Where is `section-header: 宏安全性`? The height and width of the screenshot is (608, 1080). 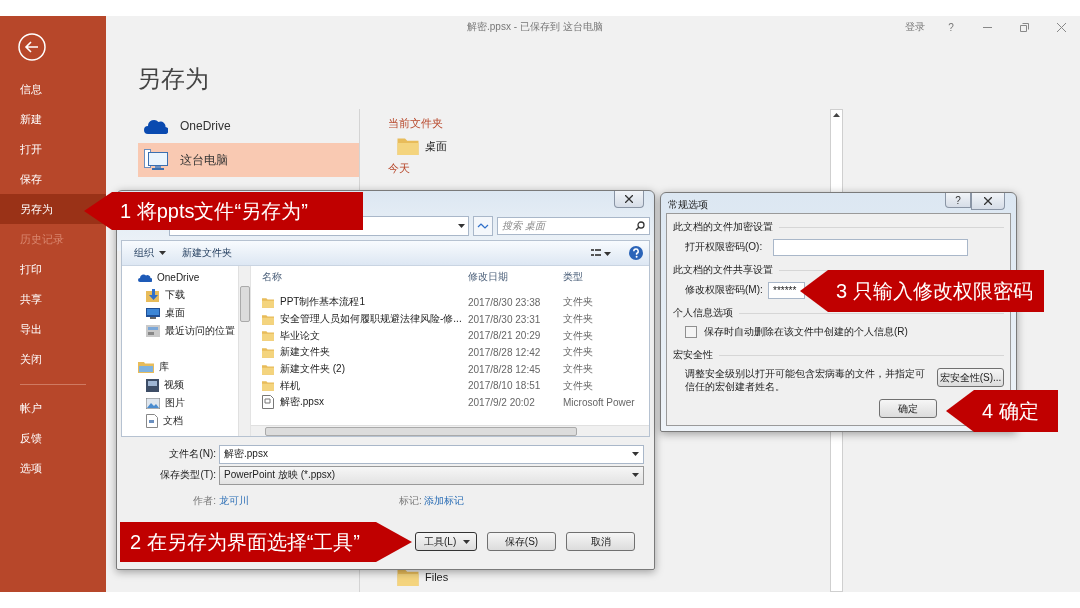 section-header: 宏安全性 is located at coordinates (693, 355).